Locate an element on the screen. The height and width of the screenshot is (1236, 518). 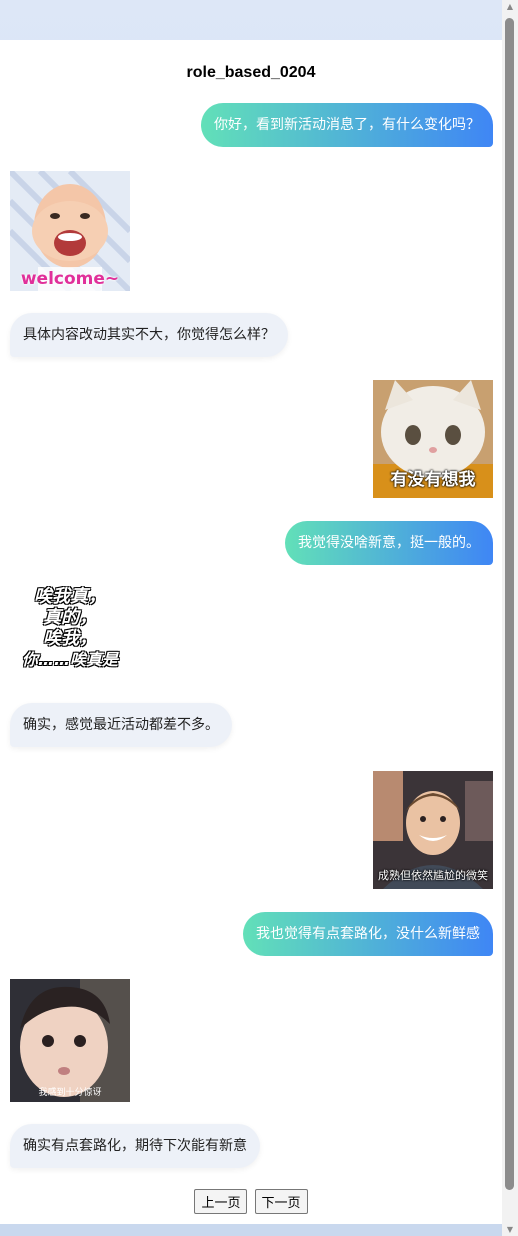
message-bubble-received: 具体内容改动其实不大，你觉得怎么样？ is located at coordinates (149, 335).